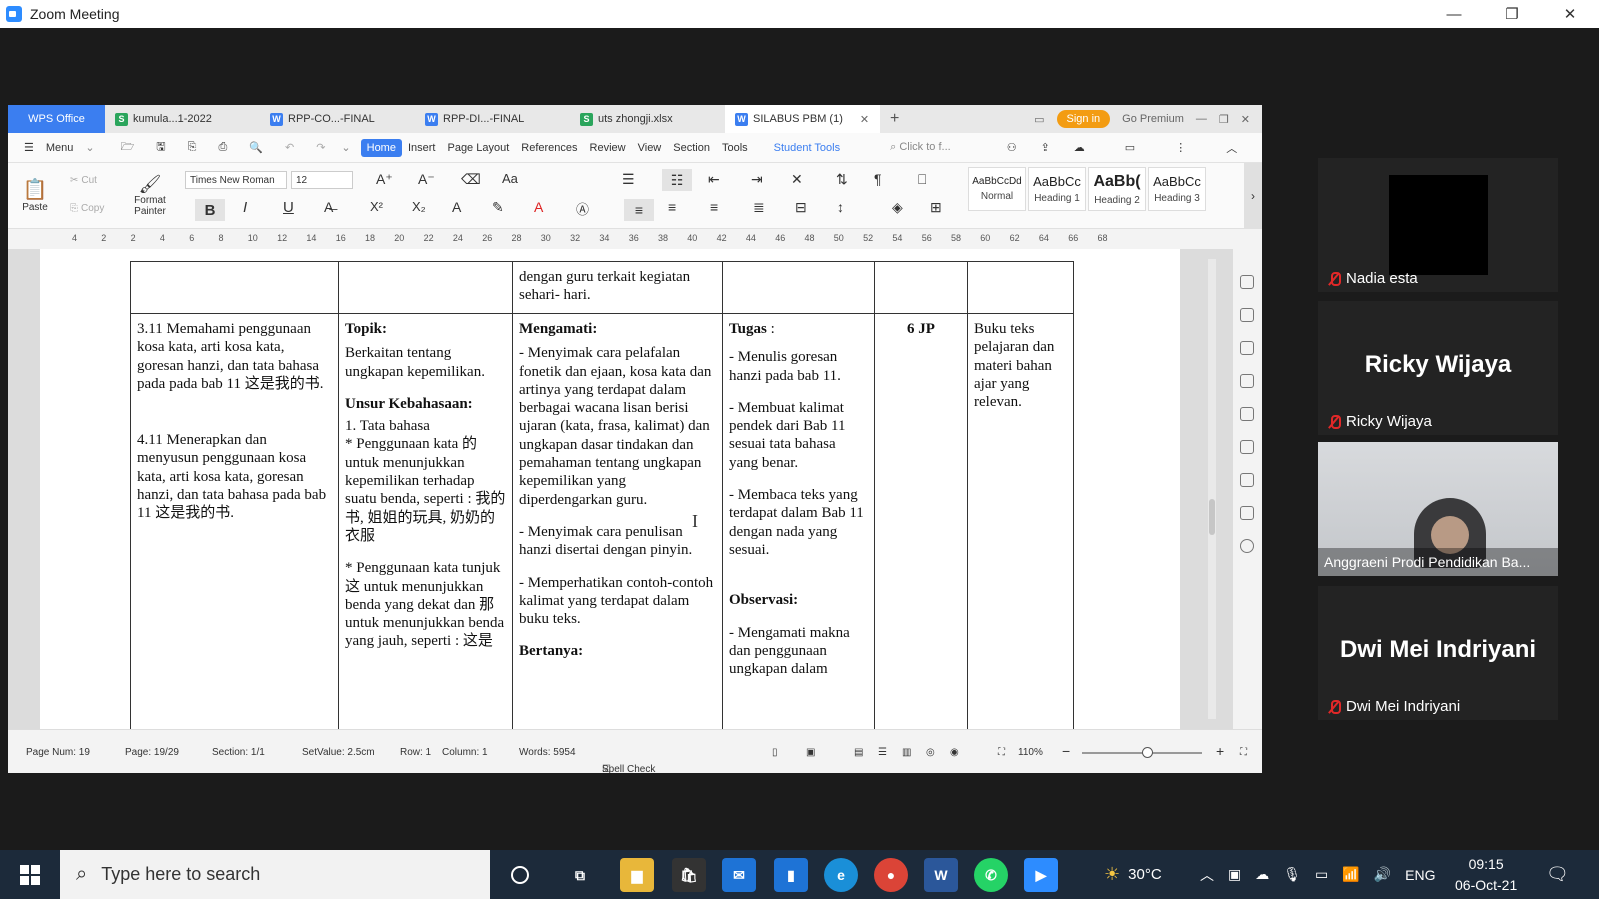 Image resolution: width=1599 pixels, height=899 pixels. What do you see at coordinates (1220, 751) in the screenshot?
I see `zoom-in-button: +` at bounding box center [1220, 751].